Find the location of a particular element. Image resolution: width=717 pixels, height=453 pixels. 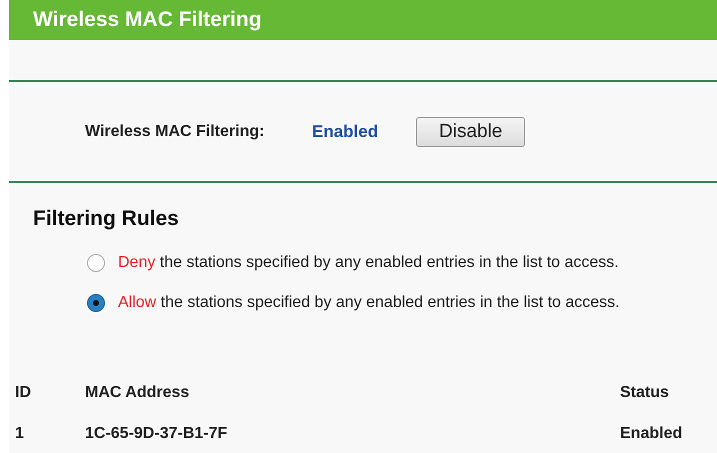

option-label: Deny the stations specified by any enabled entries in the list to access. is located at coordinates (368, 262).